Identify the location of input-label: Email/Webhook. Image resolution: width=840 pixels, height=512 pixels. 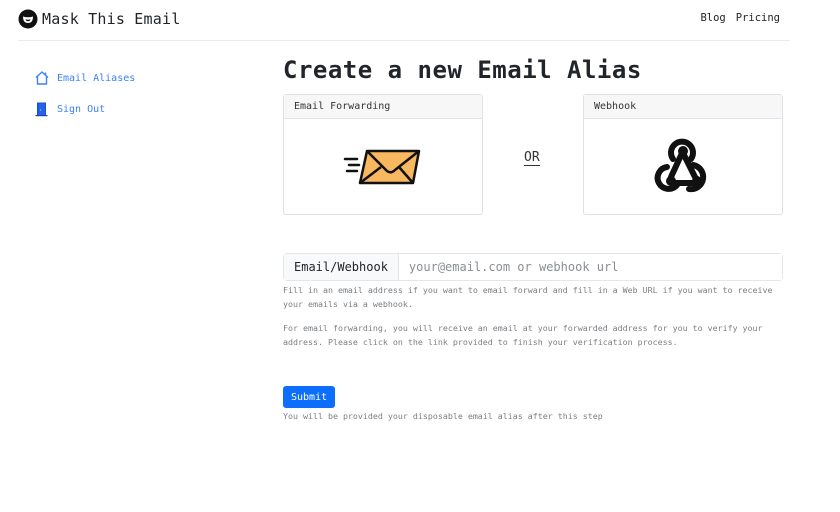
(341, 267).